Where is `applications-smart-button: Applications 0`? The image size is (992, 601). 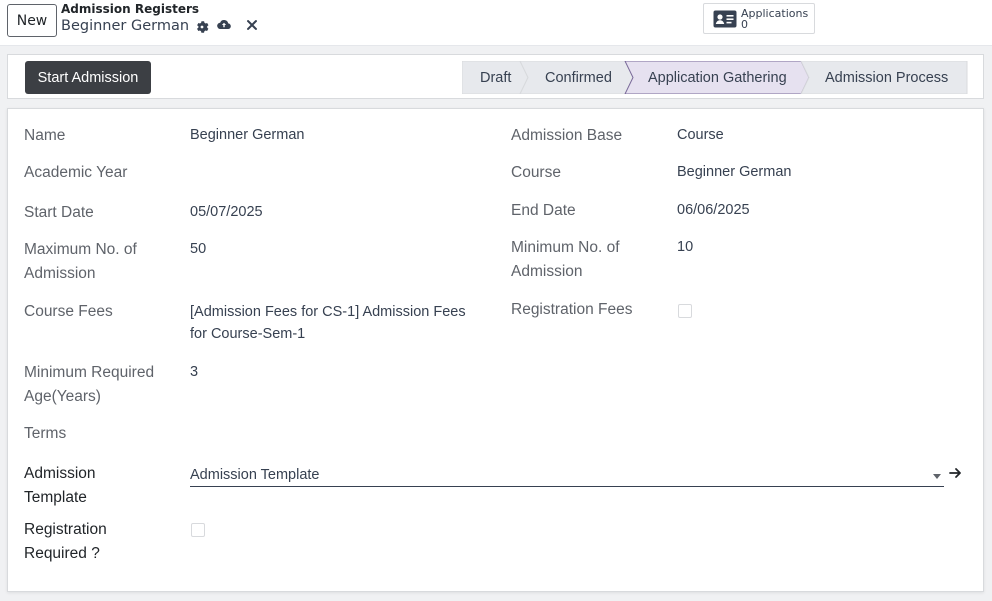
applications-smart-button: Applications 0 is located at coordinates (759, 18).